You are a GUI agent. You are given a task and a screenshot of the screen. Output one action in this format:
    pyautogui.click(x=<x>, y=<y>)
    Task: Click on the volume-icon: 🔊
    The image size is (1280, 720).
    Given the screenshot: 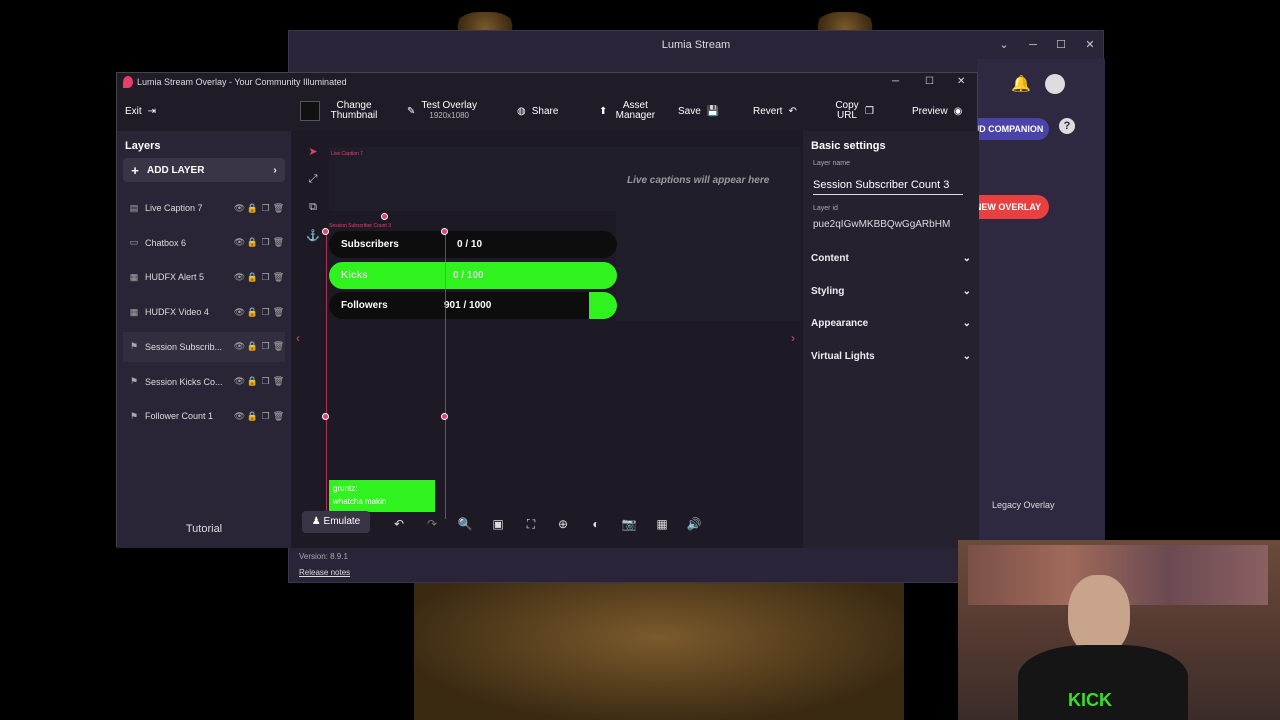 What is the action you would take?
    pyautogui.click(x=694, y=524)
    